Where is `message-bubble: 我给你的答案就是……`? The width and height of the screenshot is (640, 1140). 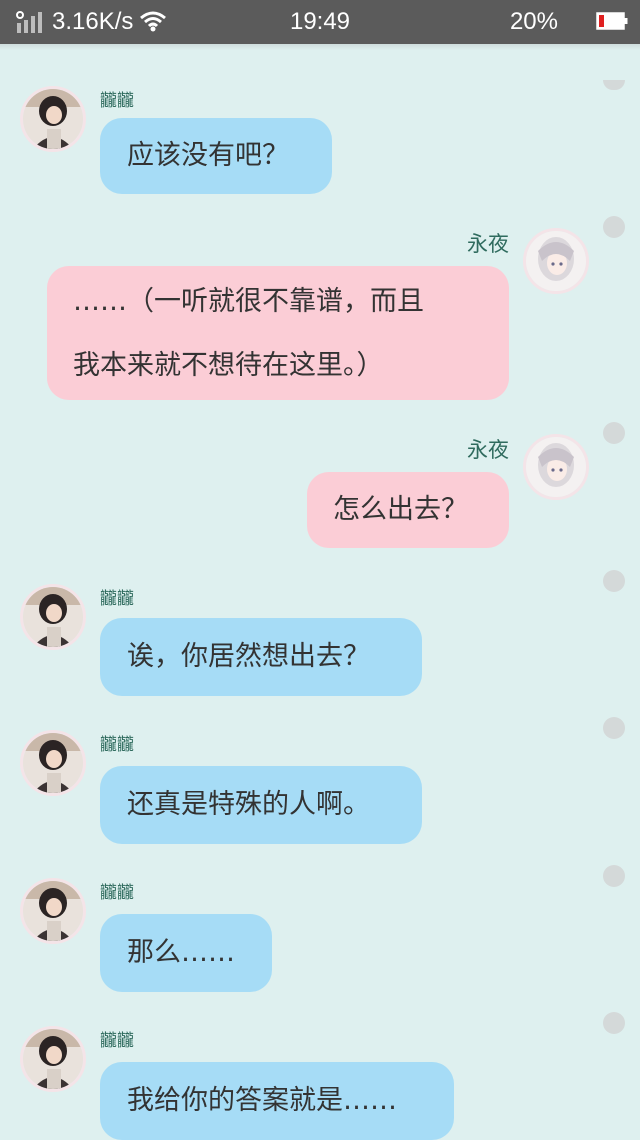 message-bubble: 我给你的答案就是…… is located at coordinates (277, 1101).